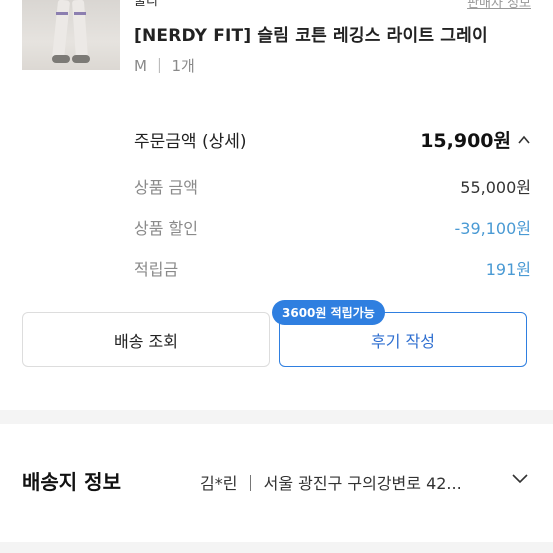 The width and height of the screenshot is (553, 553). Describe the element at coordinates (520, 478) in the screenshot. I see `chevron-down-icon` at that location.